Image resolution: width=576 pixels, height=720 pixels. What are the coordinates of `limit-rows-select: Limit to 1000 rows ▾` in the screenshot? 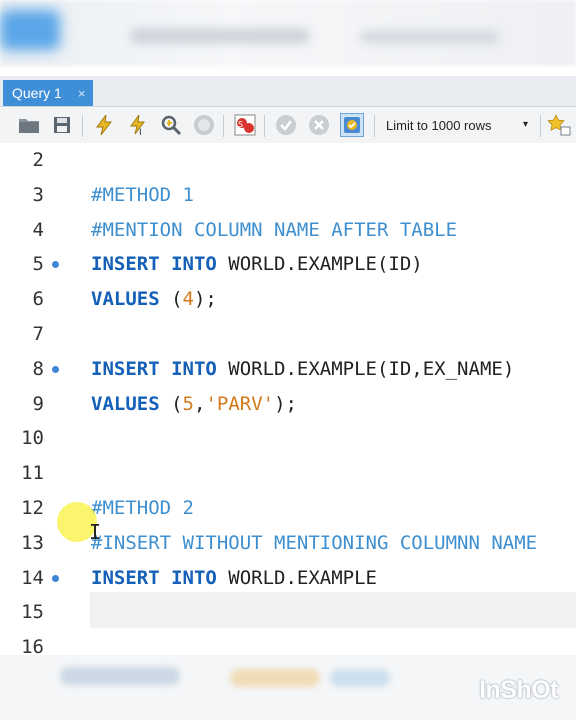 It's located at (460, 125).